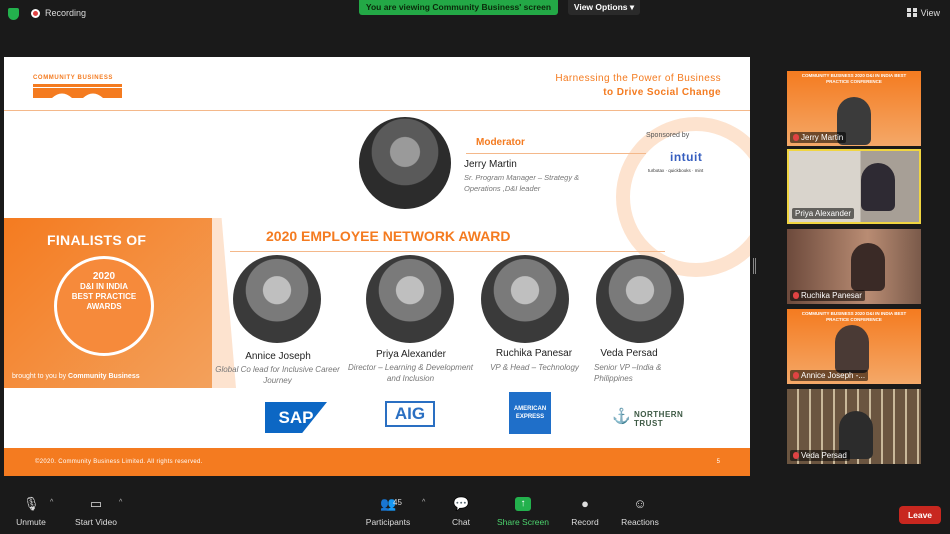  I want to click on participant-name: Veda Persad, so click(824, 455).